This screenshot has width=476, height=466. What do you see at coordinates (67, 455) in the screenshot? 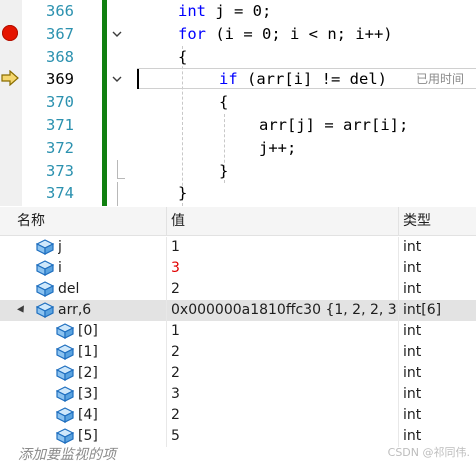
I see `add-watch-input: 添加要监视的项` at bounding box center [67, 455].